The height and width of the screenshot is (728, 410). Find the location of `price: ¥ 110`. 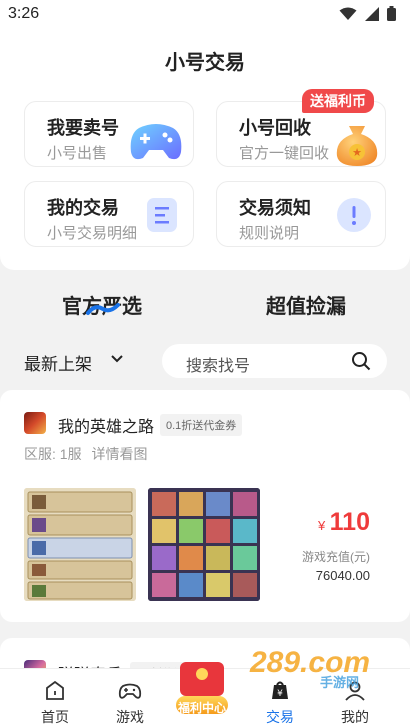

price: ¥ 110 is located at coordinates (344, 522).